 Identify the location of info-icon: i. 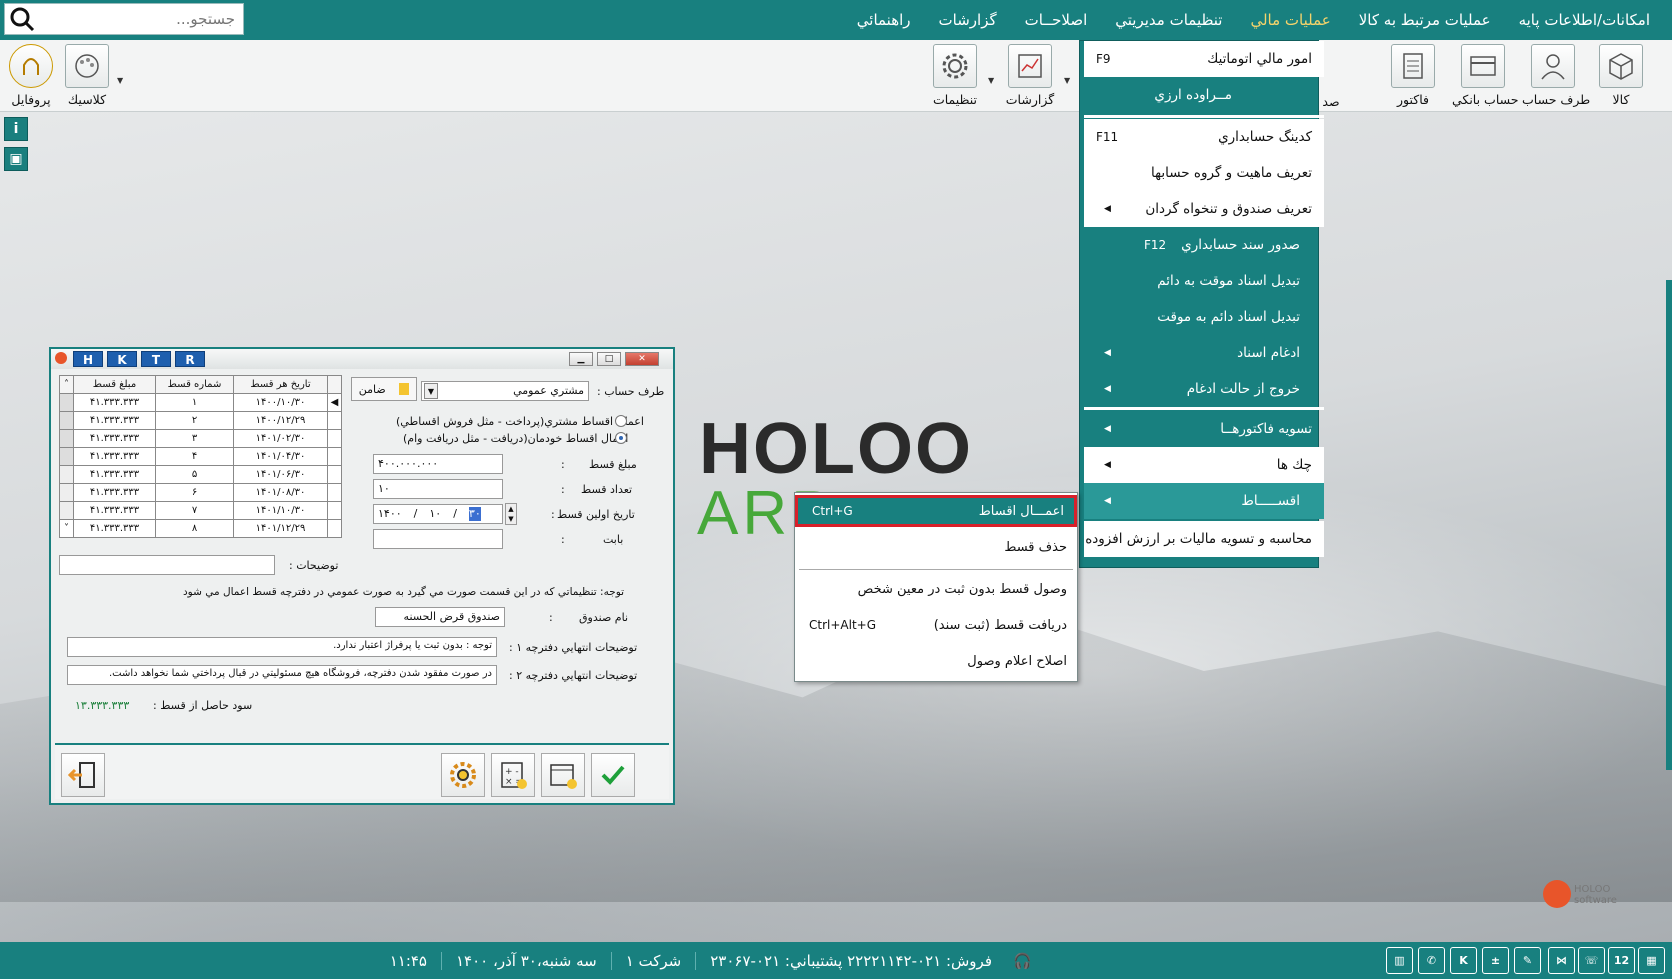
(16, 129).